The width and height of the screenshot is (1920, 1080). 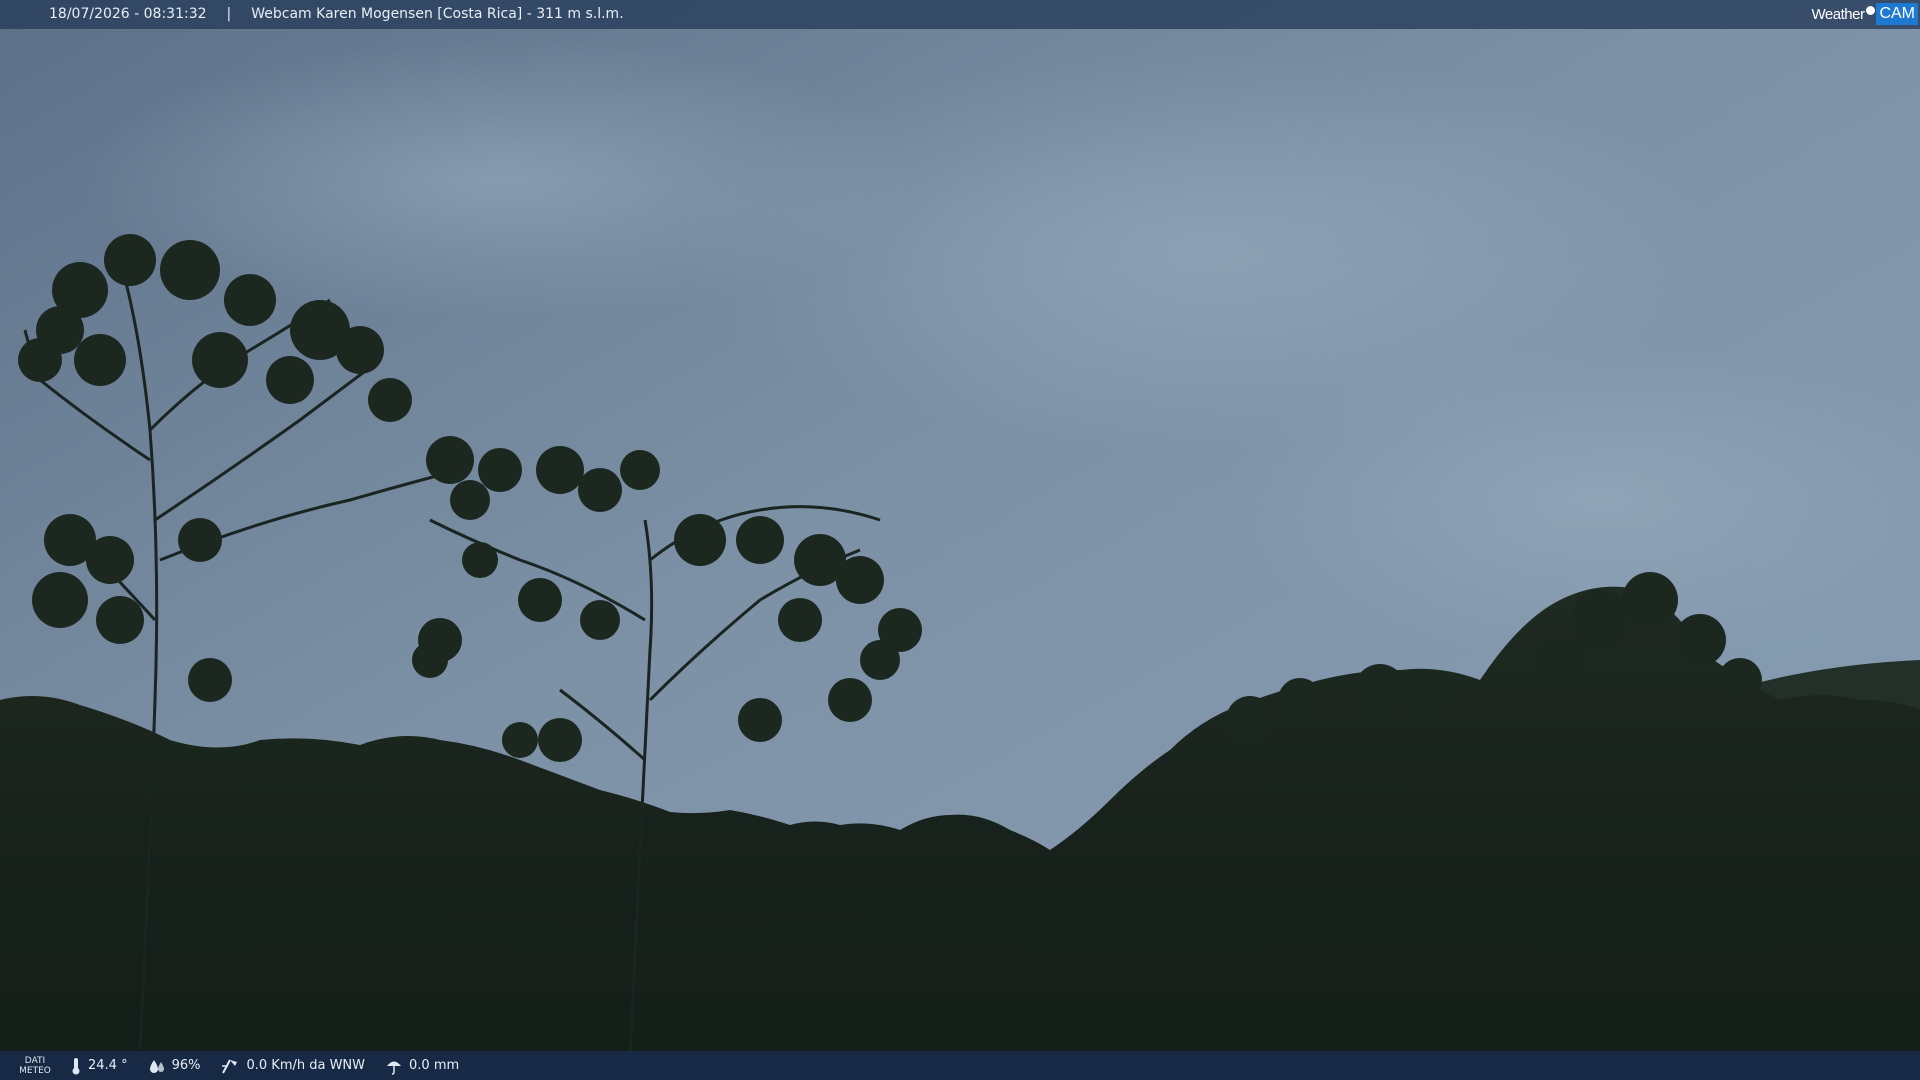 What do you see at coordinates (1897, 14) in the screenshot?
I see `logo-cam-text: CAM` at bounding box center [1897, 14].